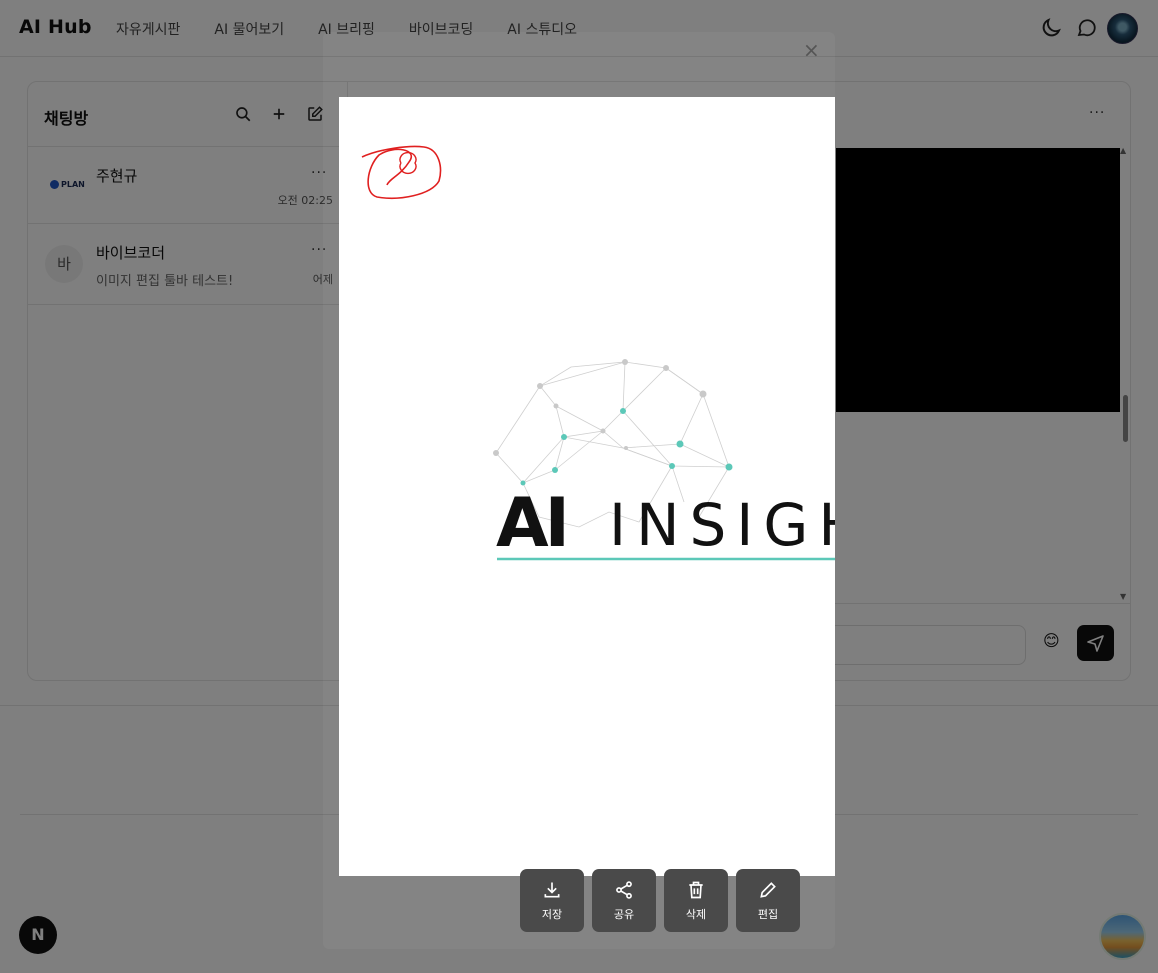 Image resolution: width=1158 pixels, height=973 pixels. Describe the element at coordinates (552, 914) in the screenshot. I see `save-label: 저장` at that location.